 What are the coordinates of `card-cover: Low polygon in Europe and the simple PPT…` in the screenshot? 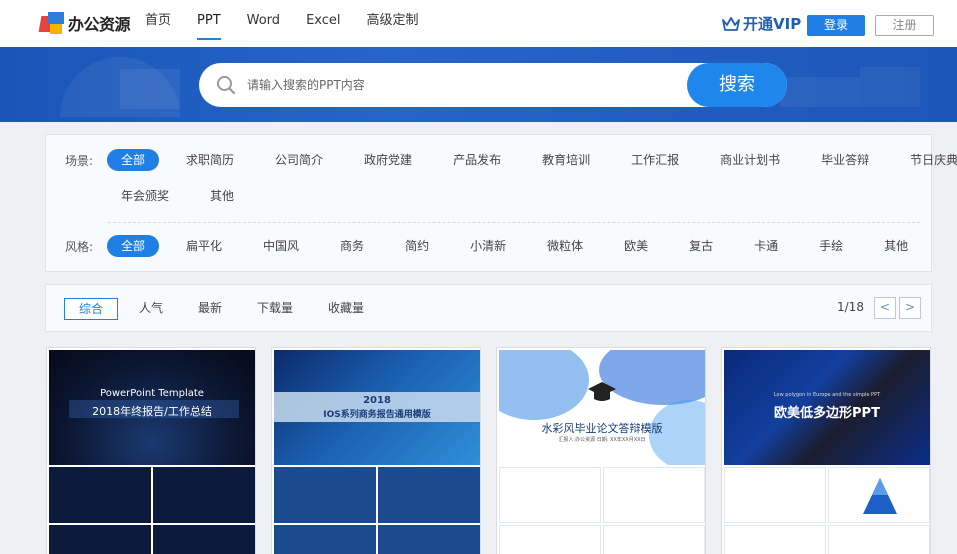 It's located at (827, 407).